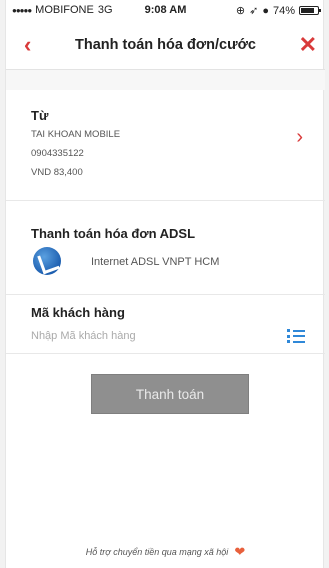 The image size is (329, 568). Describe the element at coordinates (27, 45) in the screenshot. I see `back-icon: ‹` at that location.